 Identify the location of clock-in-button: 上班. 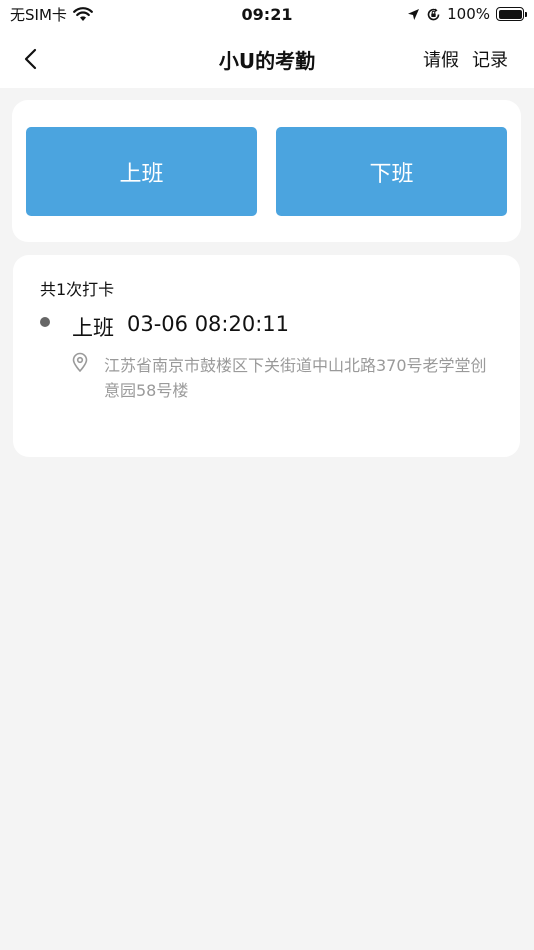
(141, 171).